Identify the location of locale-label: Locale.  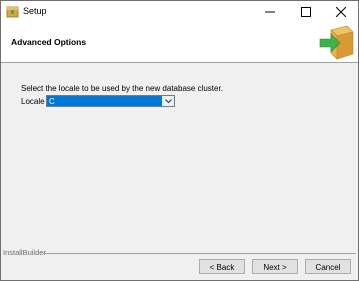
(33, 101).